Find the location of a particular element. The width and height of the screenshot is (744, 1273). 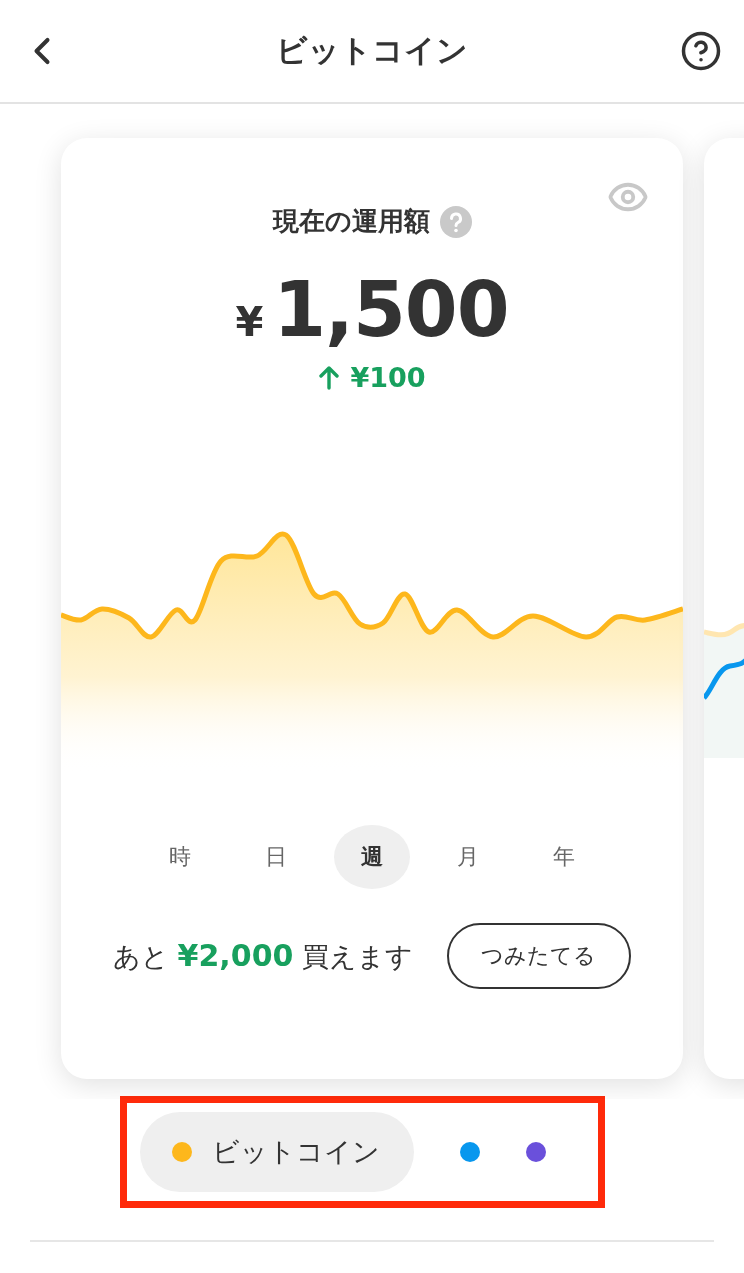

period-tab: 時 is located at coordinates (180, 857).